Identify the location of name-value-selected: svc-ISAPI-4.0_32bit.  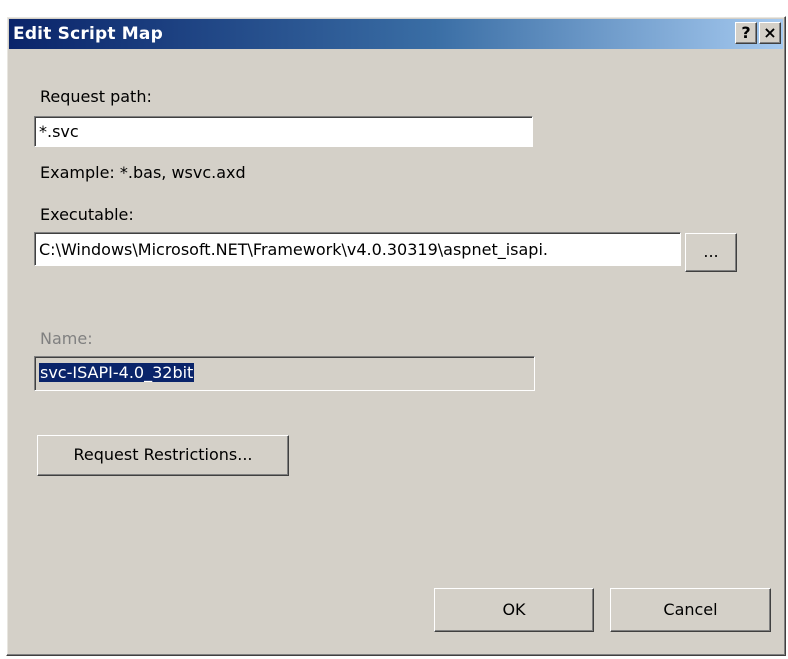
(117, 372).